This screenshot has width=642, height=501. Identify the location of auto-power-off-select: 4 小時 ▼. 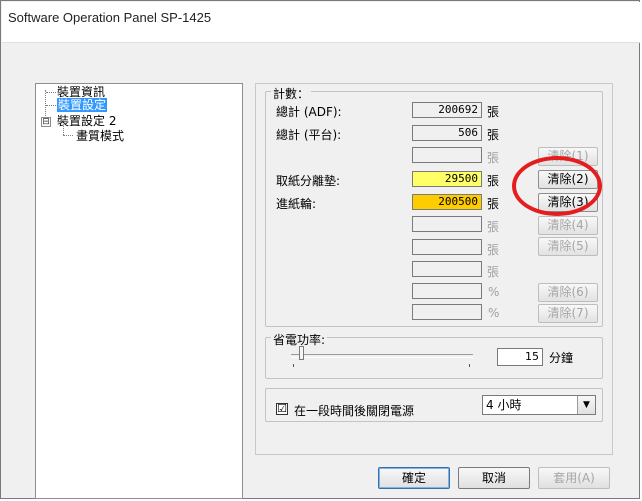
(539, 405).